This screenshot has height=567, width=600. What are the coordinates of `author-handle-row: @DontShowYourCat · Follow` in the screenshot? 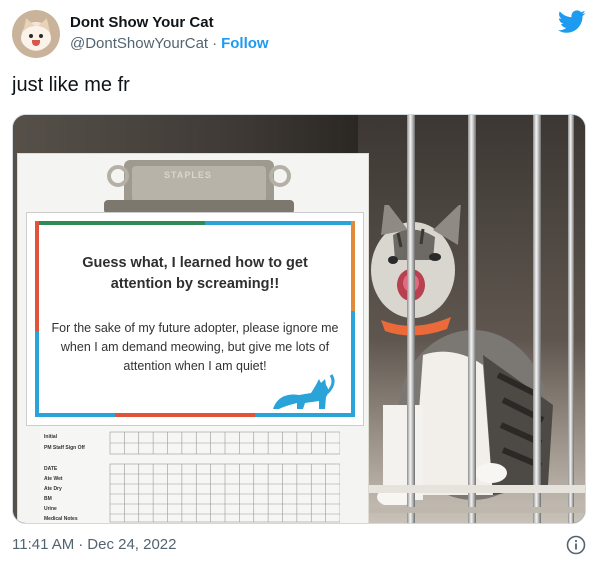 It's located at (169, 43).